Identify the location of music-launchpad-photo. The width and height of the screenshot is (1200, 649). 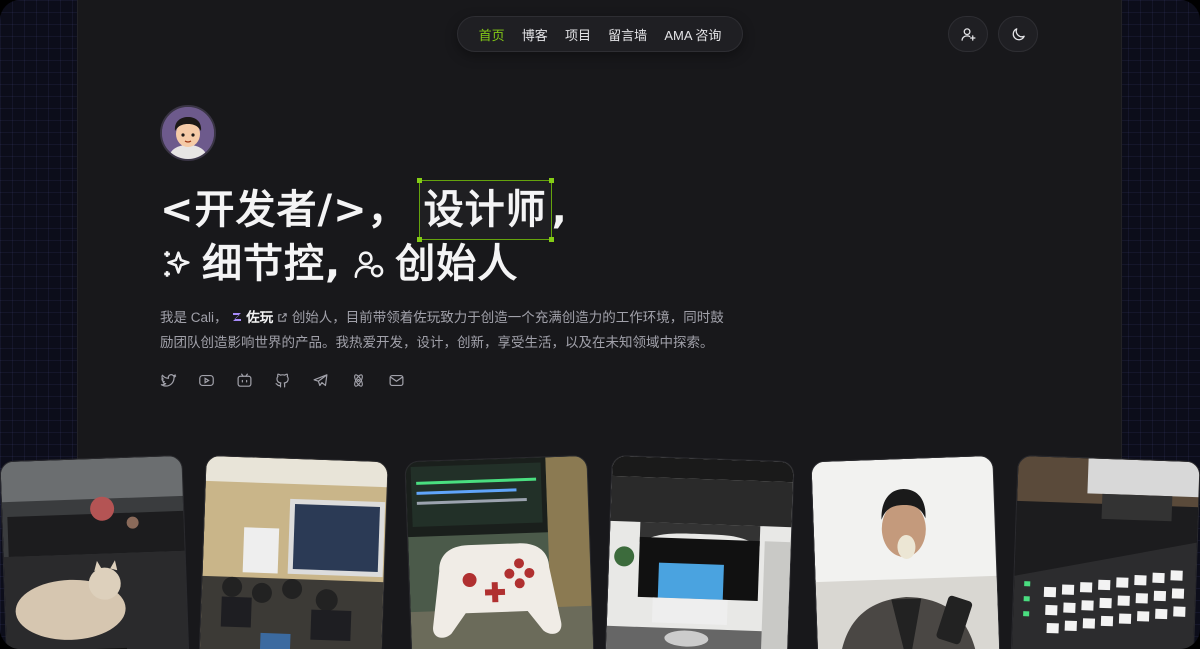
(1105, 551).